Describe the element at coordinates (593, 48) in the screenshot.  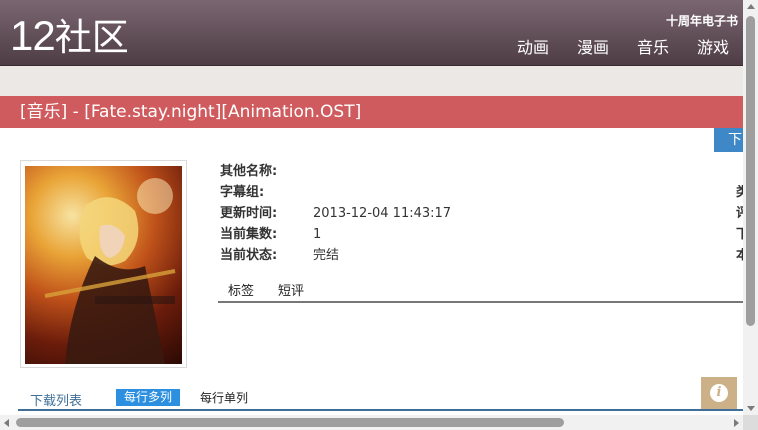
I see `nav-manga: 漫画` at that location.